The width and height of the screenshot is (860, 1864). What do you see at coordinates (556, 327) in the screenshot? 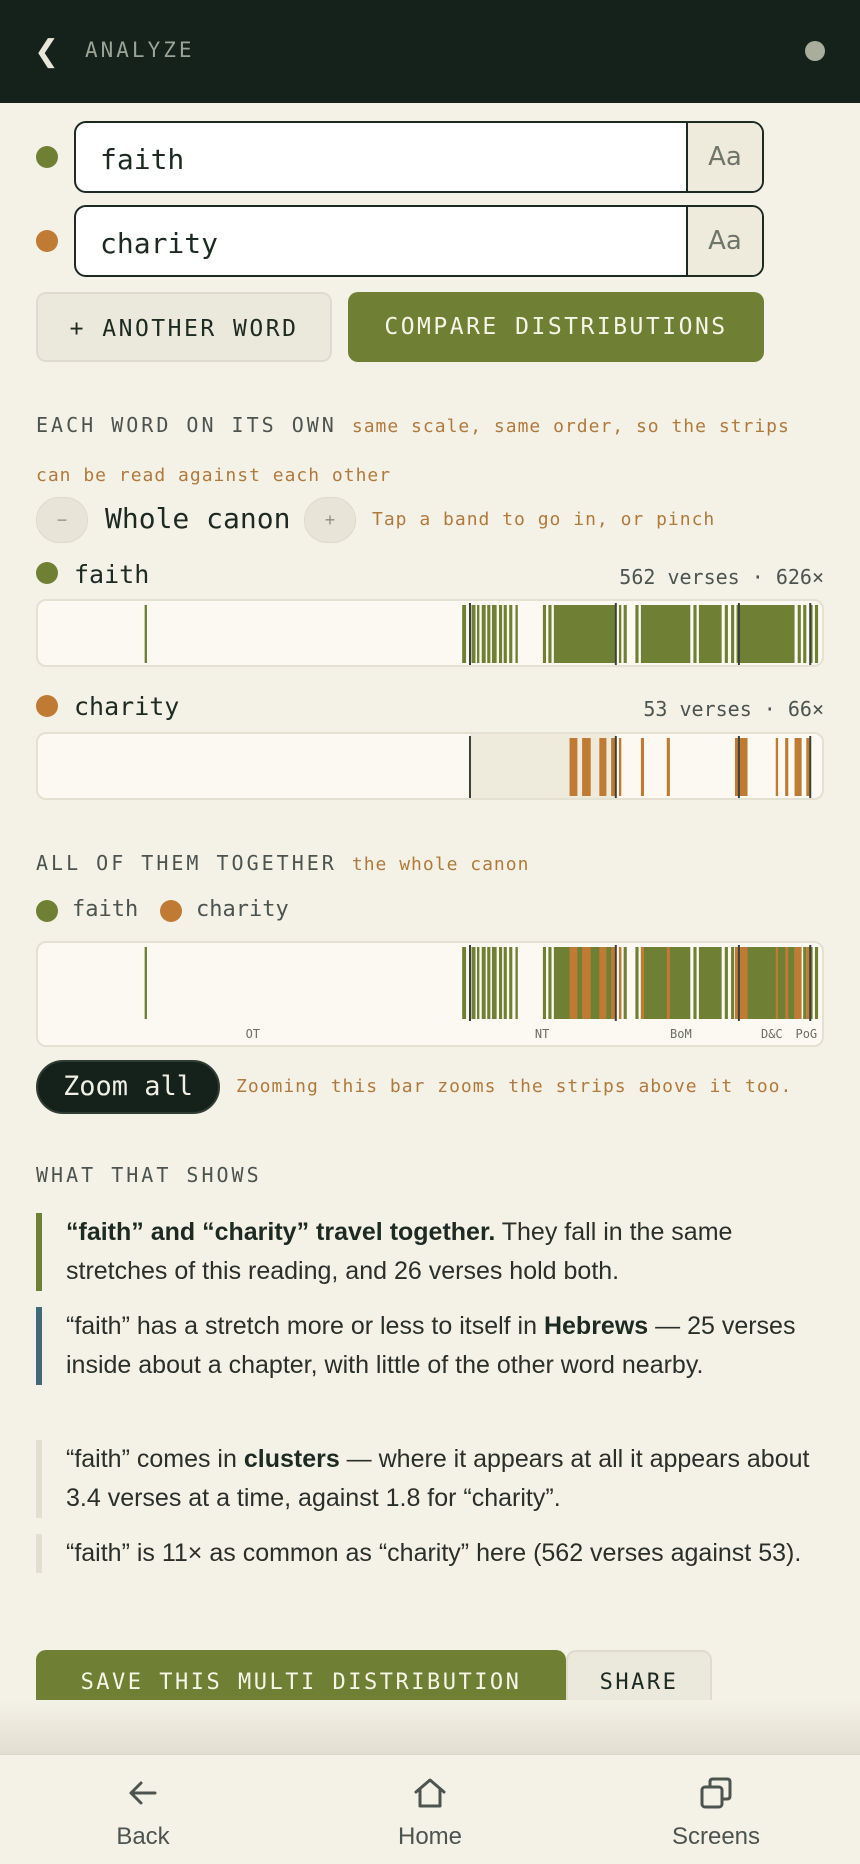
I see `compare-distributions-button: COMPARE DISTRIBUTIONS` at bounding box center [556, 327].